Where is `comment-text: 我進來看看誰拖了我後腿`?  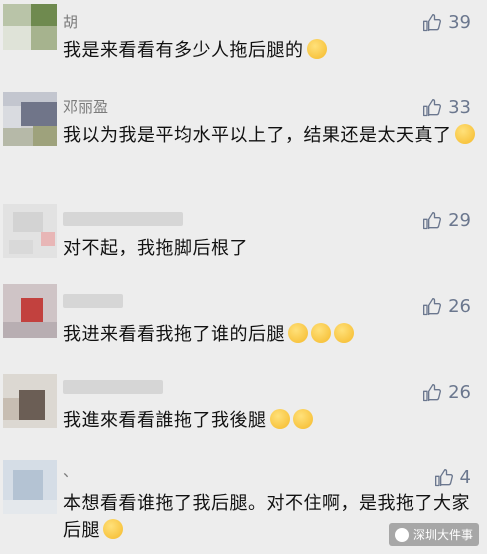 comment-text: 我進來看看誰拖了我後腿 is located at coordinates (269, 420).